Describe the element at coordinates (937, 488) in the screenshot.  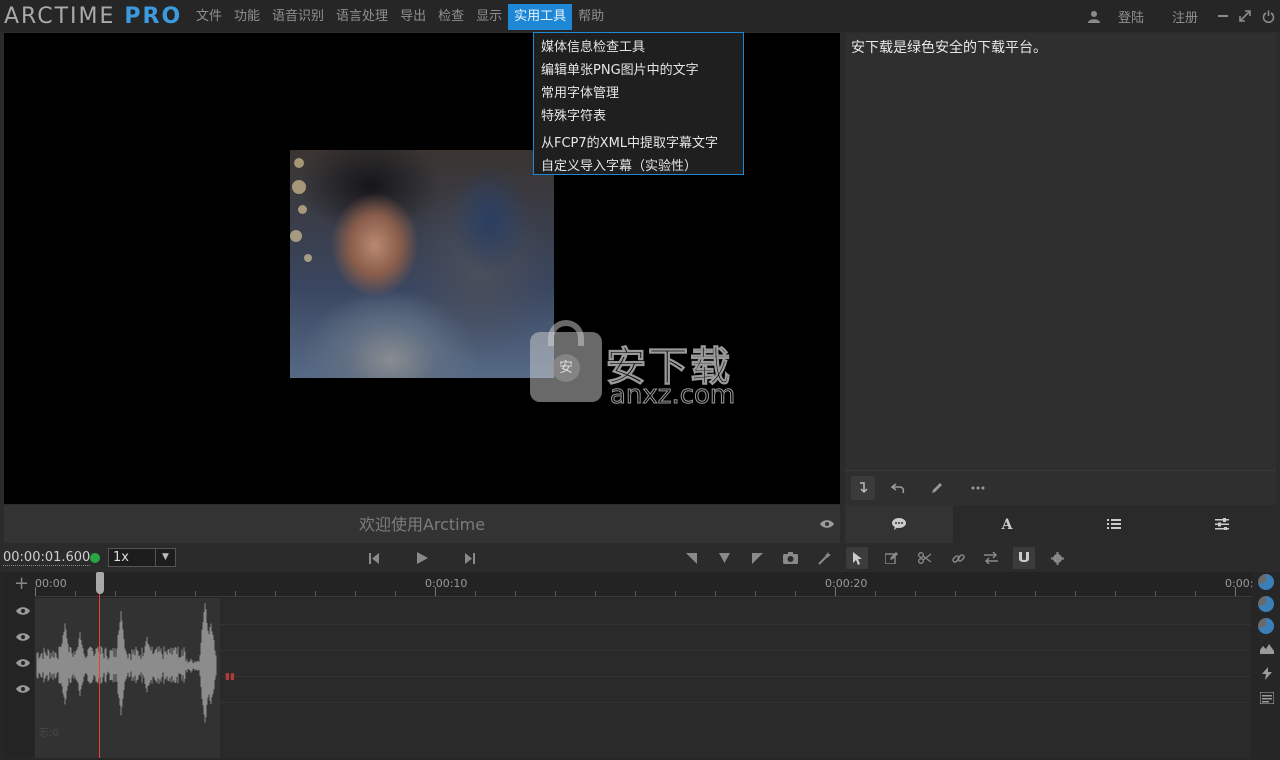
I see `pencil-icon` at that location.